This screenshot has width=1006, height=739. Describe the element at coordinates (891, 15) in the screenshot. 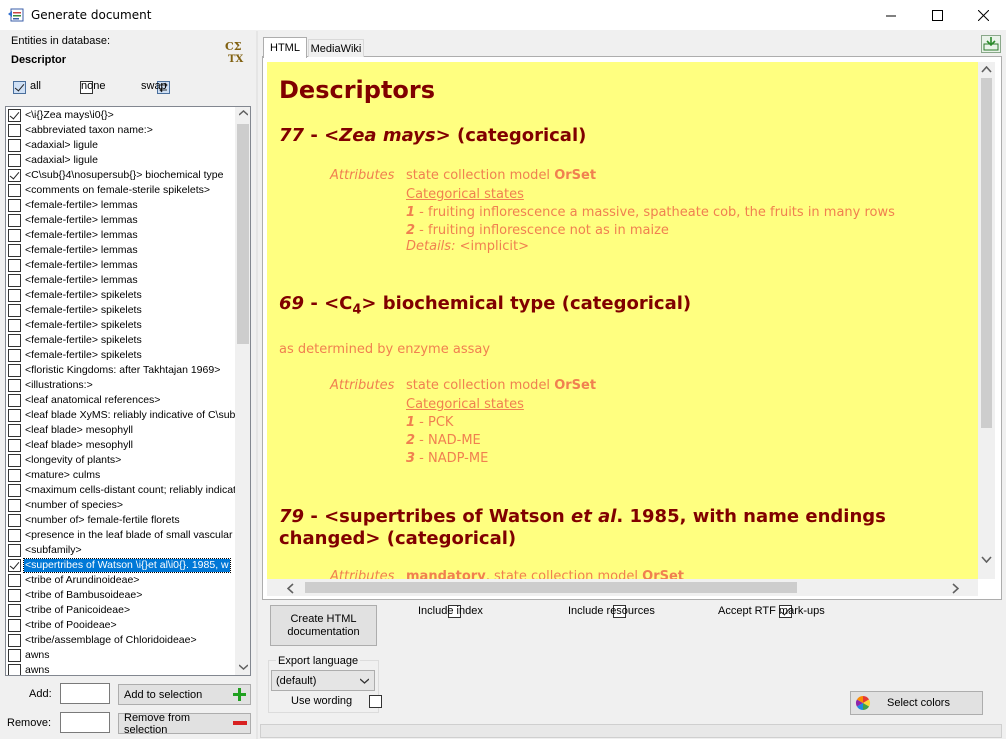

I see `minimize-button` at that location.